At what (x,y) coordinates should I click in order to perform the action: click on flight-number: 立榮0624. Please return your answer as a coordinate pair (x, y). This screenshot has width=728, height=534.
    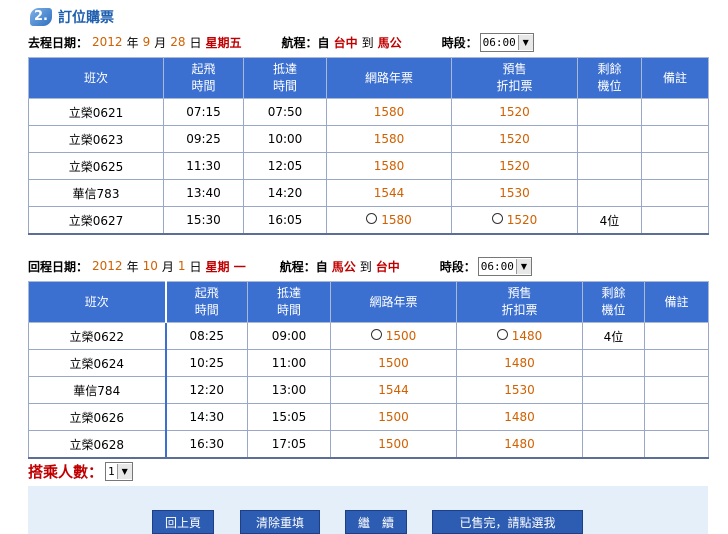
    Looking at the image, I should click on (97, 363).